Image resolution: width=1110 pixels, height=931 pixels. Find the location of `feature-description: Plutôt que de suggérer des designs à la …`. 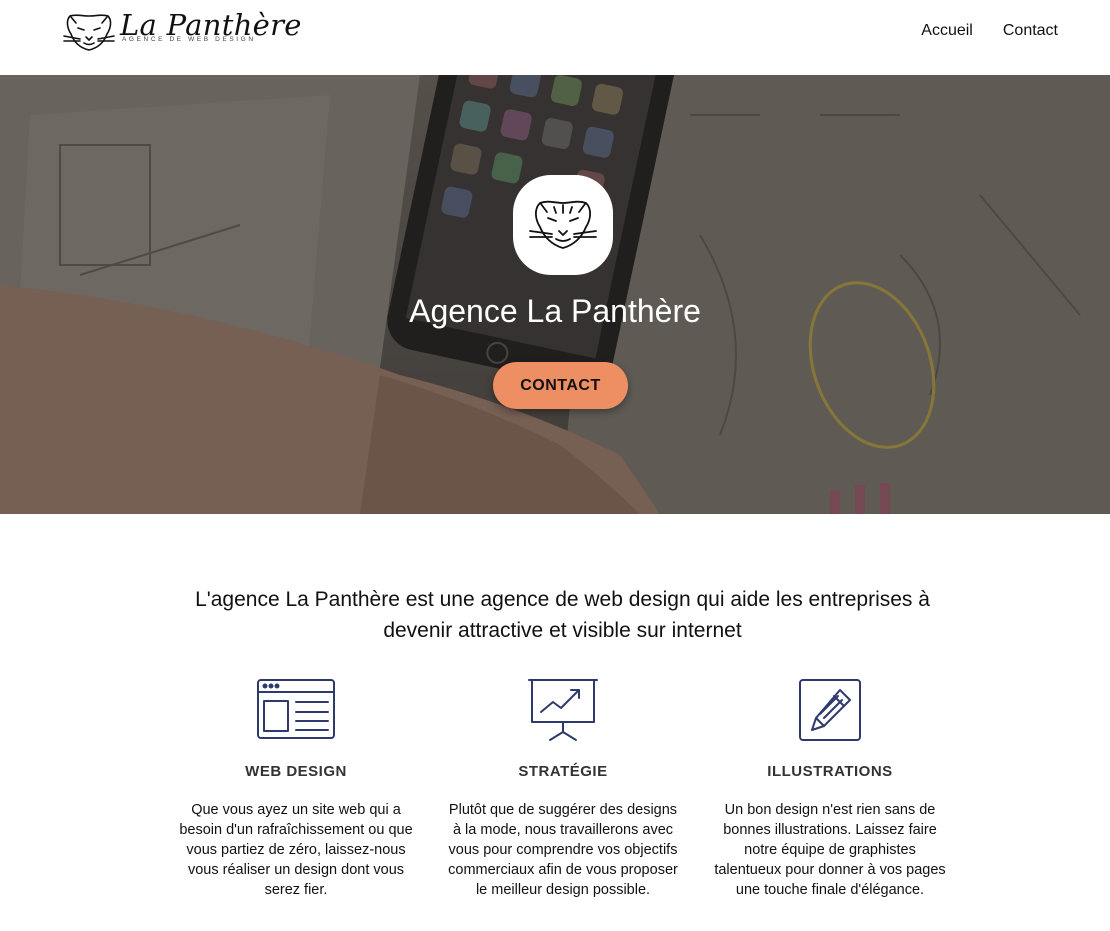

feature-description: Plutôt que de suggérer des designs à la … is located at coordinates (563, 850).